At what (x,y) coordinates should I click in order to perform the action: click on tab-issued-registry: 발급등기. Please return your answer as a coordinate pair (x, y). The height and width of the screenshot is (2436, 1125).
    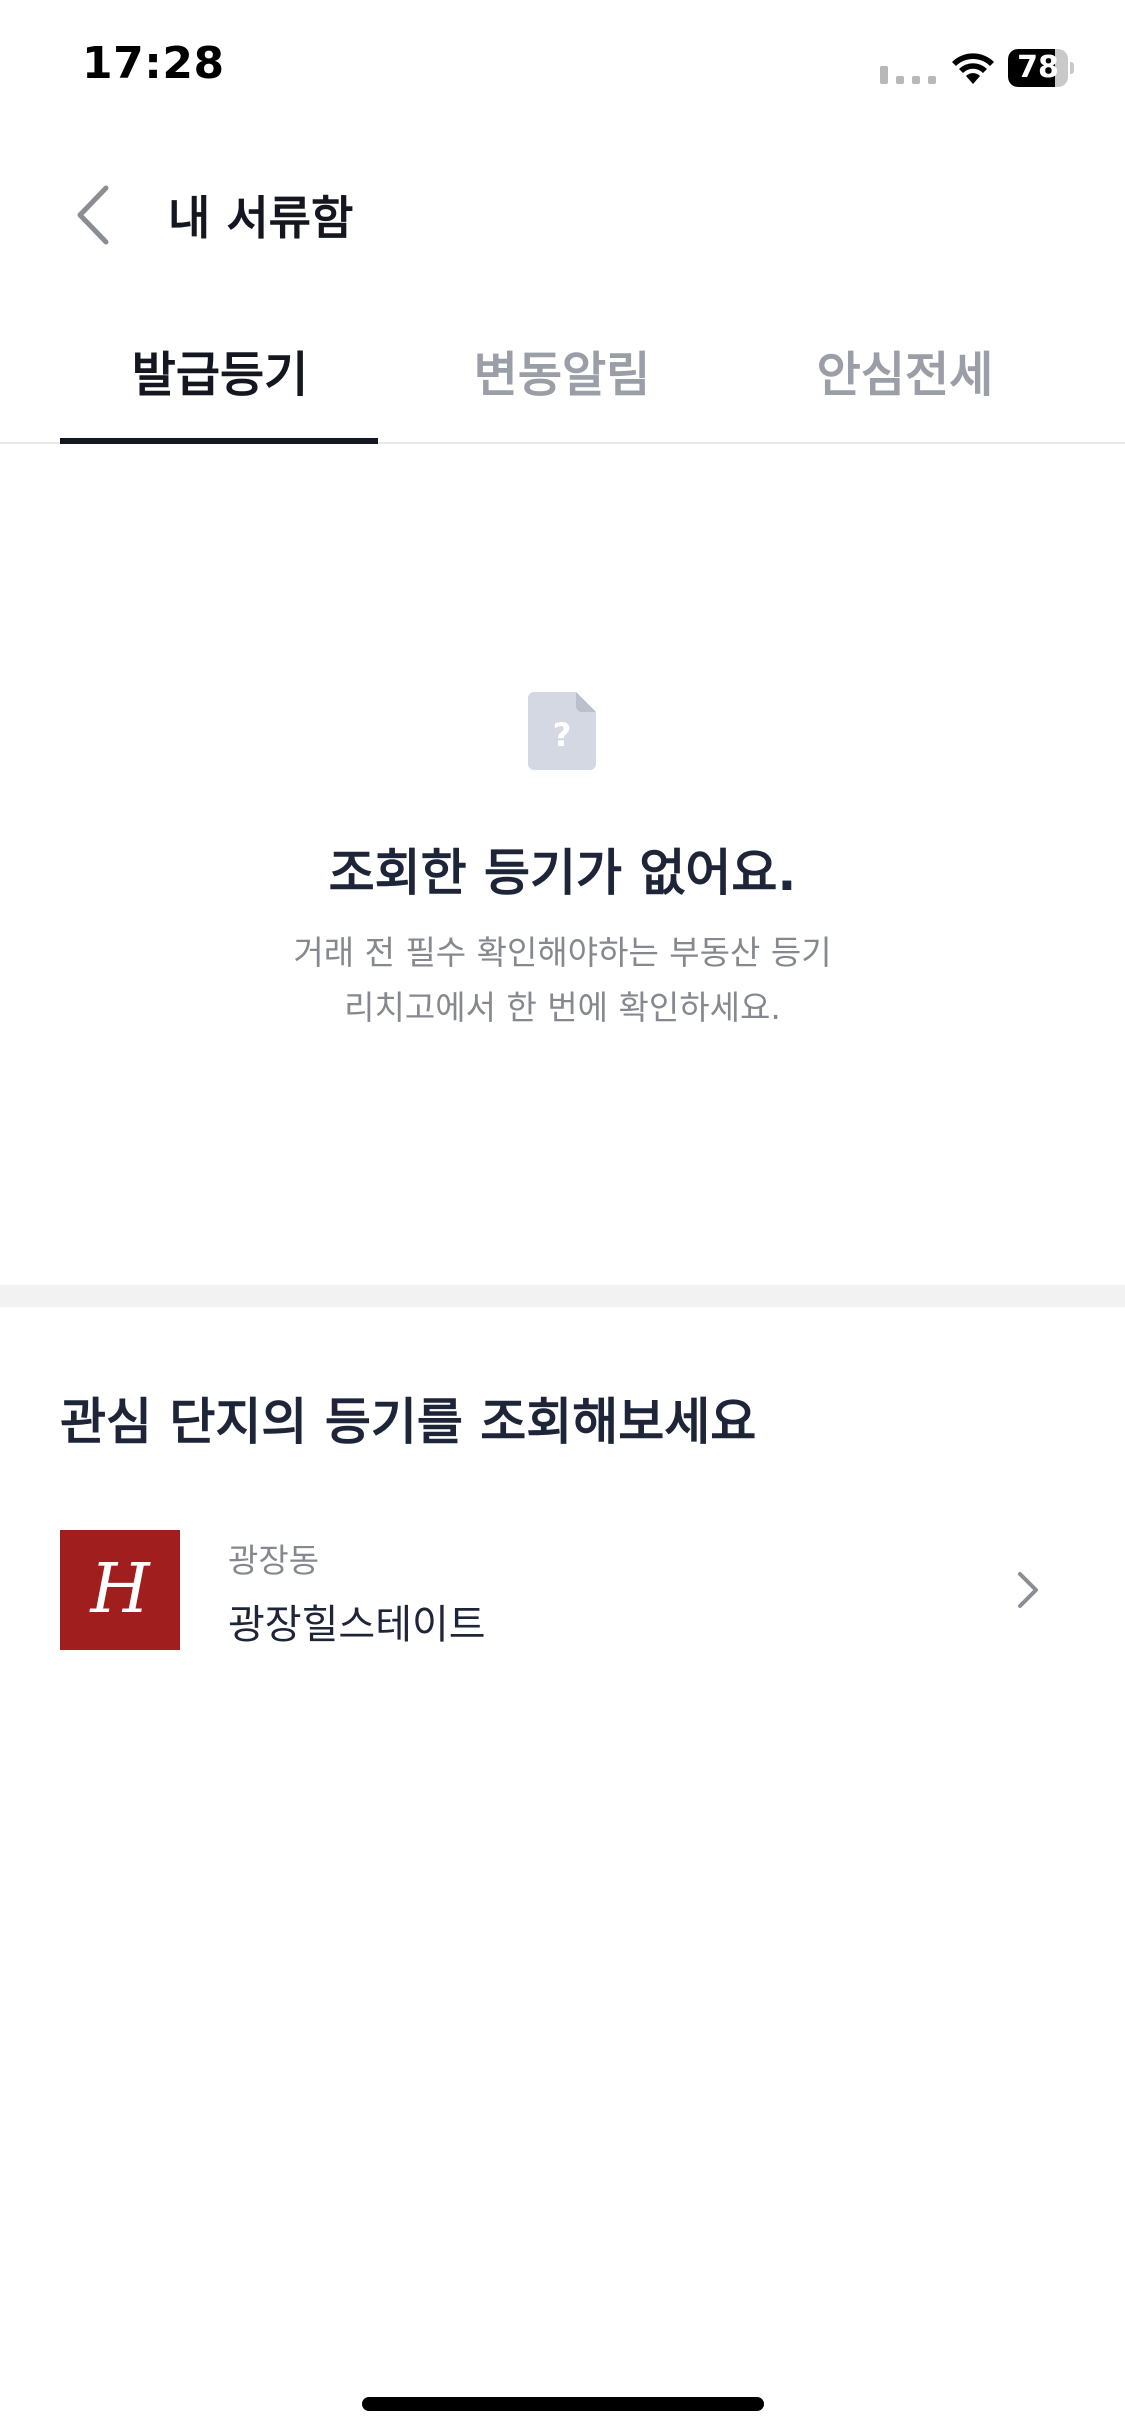
    Looking at the image, I should click on (220, 370).